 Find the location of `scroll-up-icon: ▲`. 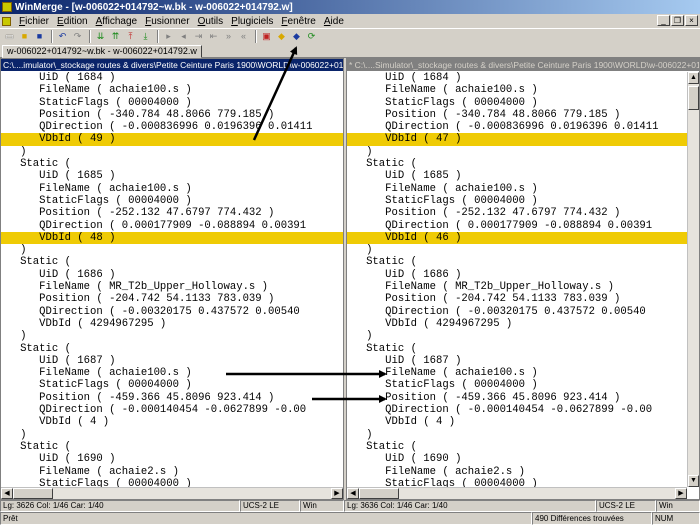

scroll-up-icon: ▲ is located at coordinates (693, 78).